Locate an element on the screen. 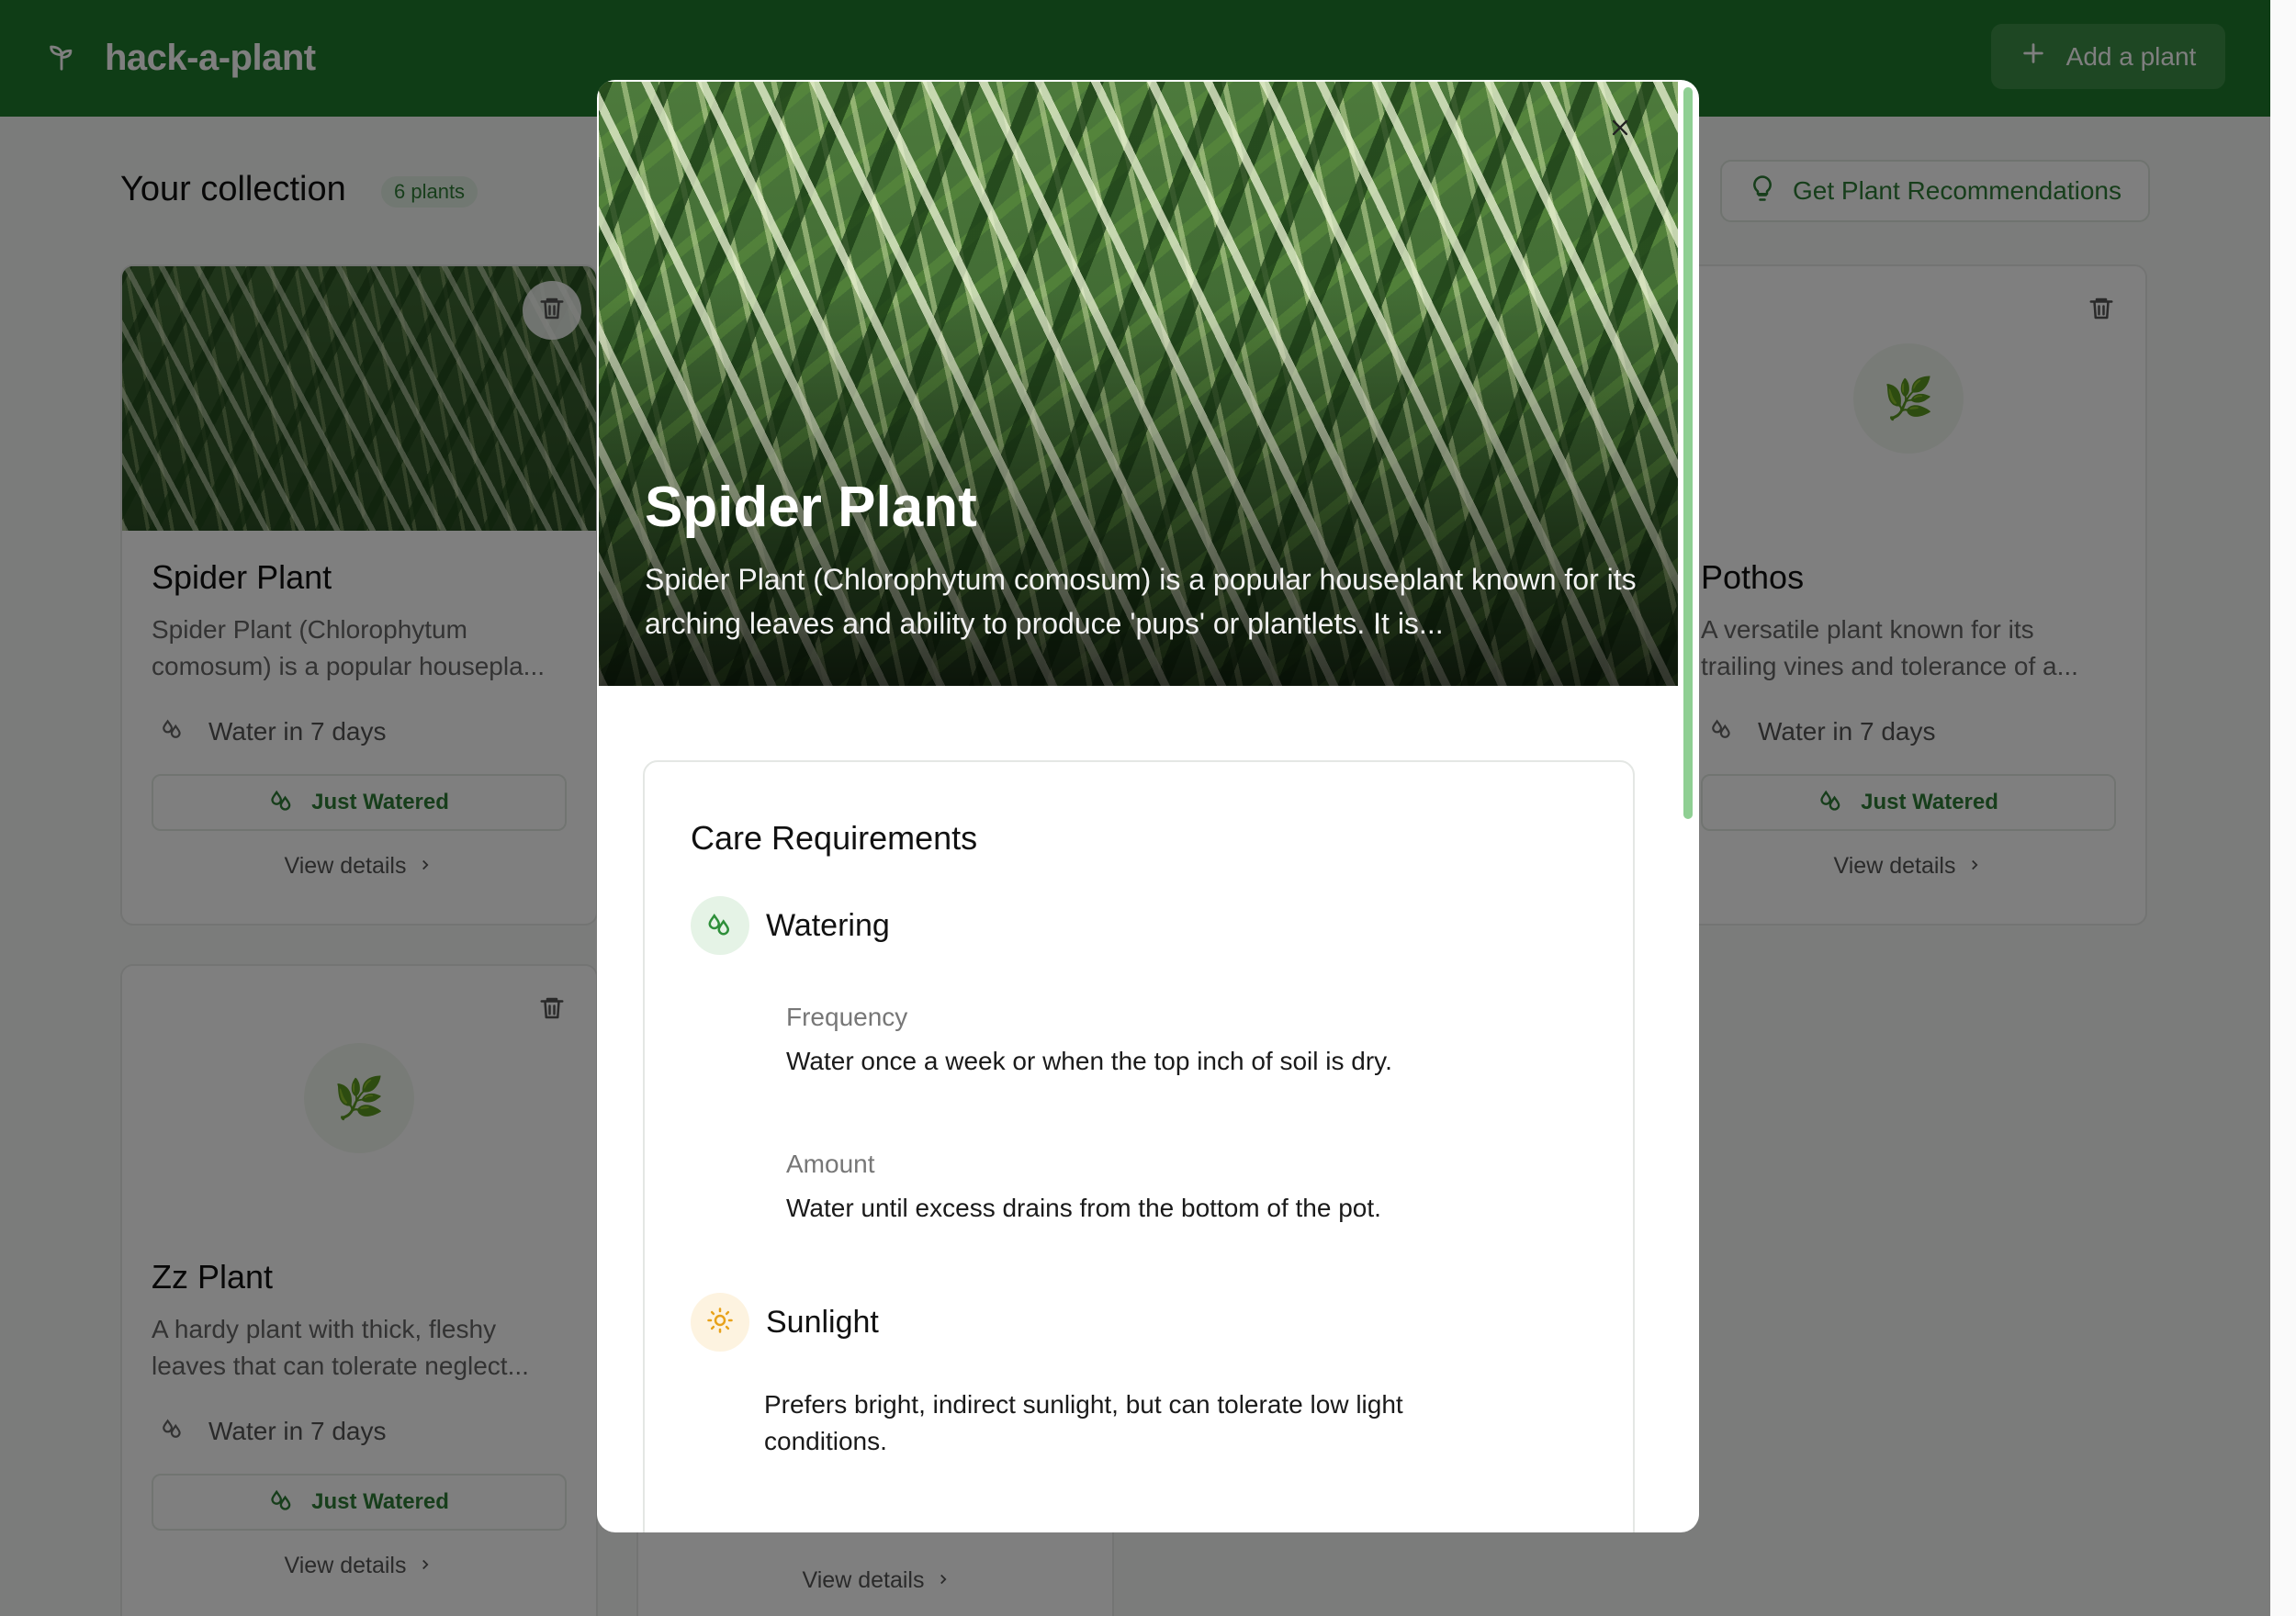 This screenshot has width=2296, height=1616. sun-icon is located at coordinates (720, 1323).